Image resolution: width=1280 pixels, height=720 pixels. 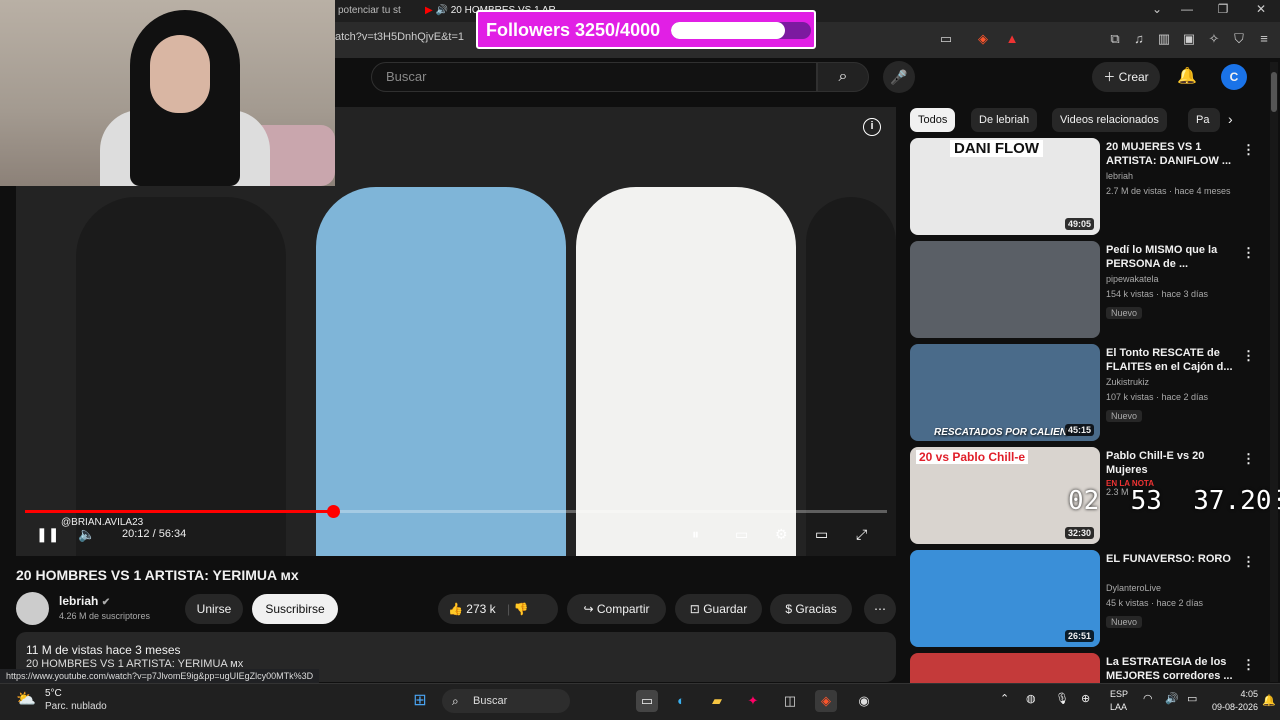 What do you see at coordinates (790, 701) in the screenshot?
I see `store-icon: ◫` at bounding box center [790, 701].